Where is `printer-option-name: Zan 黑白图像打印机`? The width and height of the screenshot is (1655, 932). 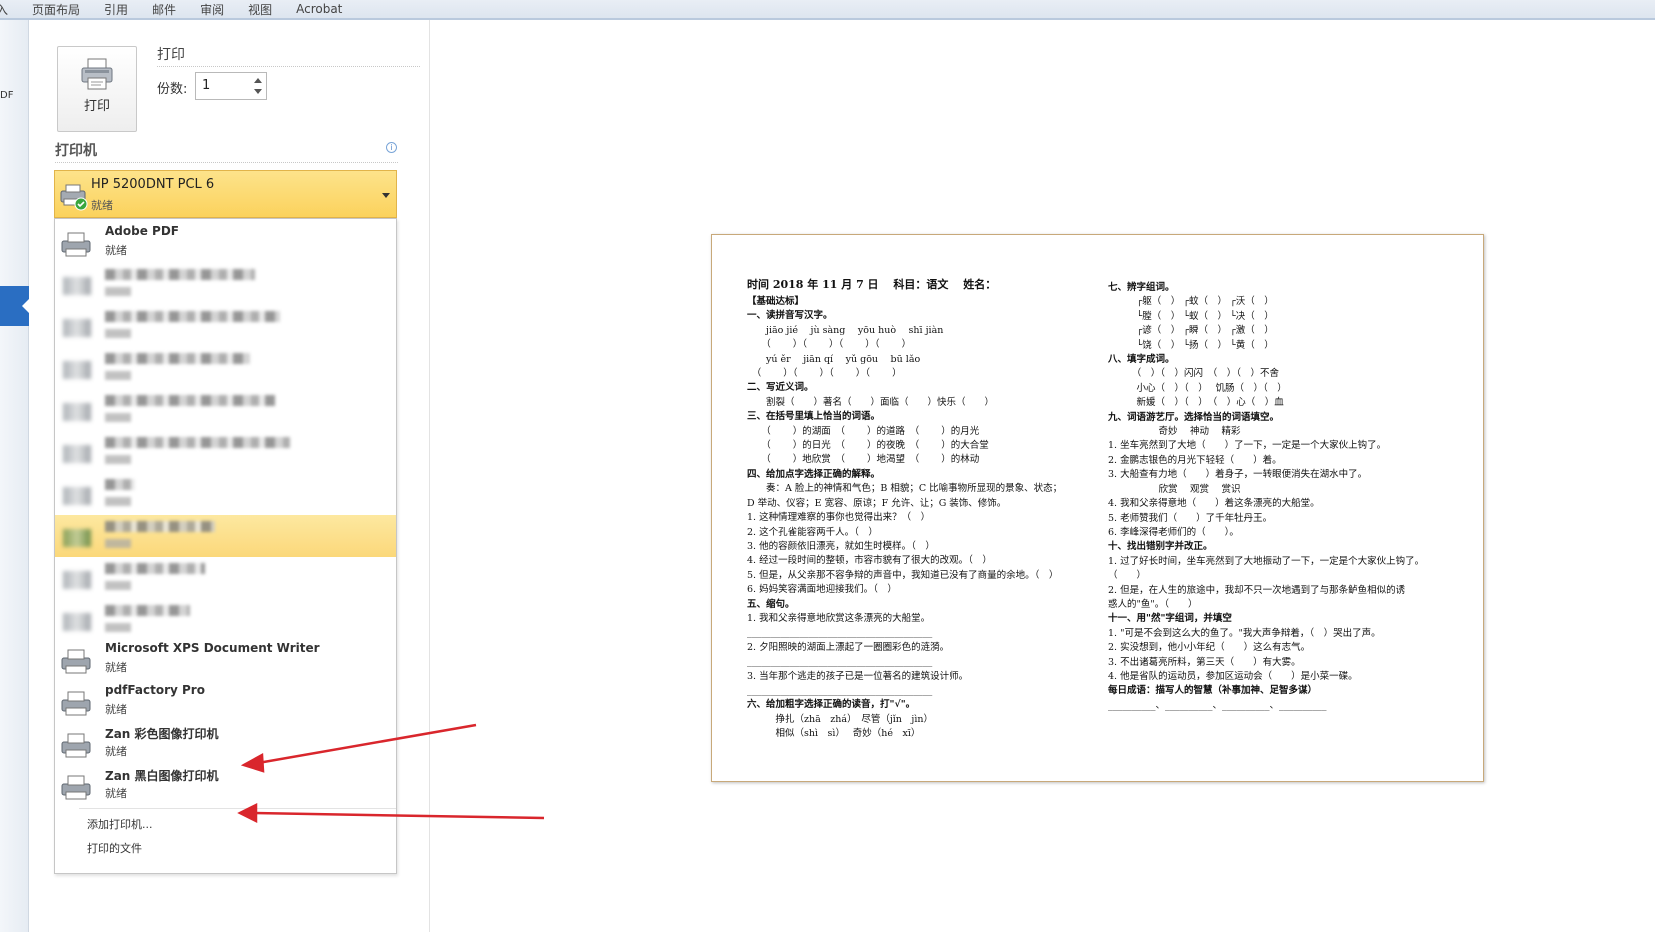
printer-option-name: Zan 黑白图像打印机 is located at coordinates (162, 776).